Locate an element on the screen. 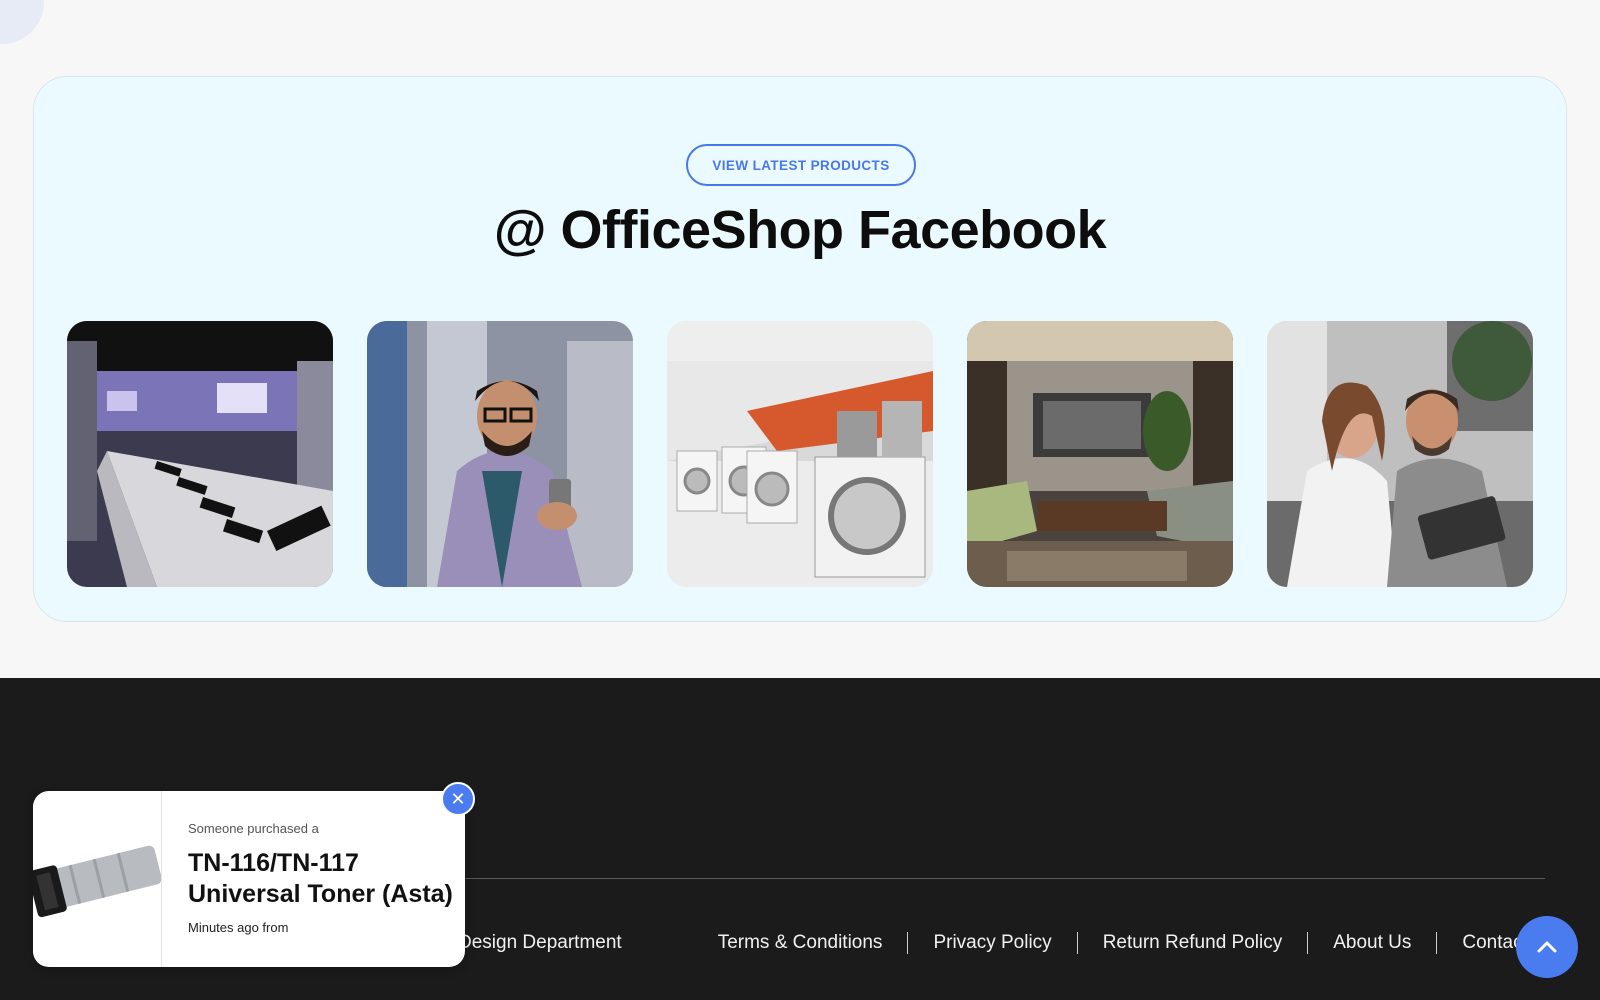  toner-cartridge-icon is located at coordinates (97, 879).